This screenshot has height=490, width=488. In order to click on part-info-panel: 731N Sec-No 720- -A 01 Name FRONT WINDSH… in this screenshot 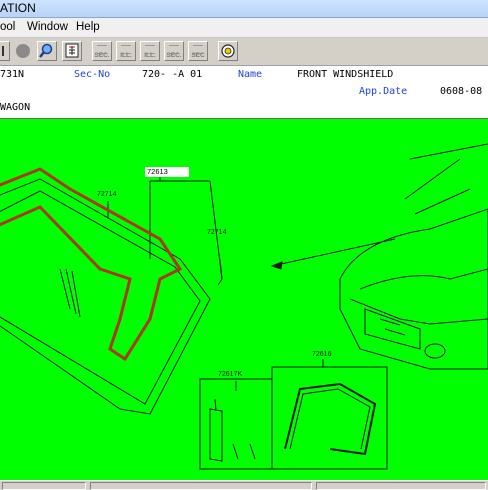, I will do `click(244, 92)`.